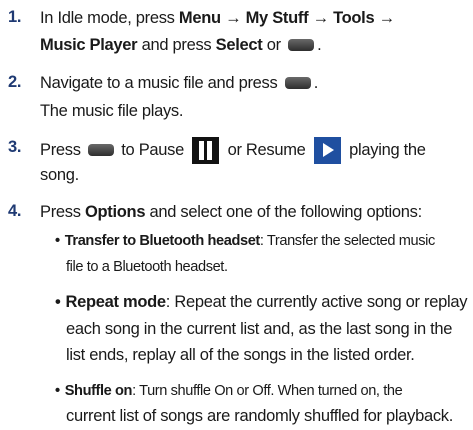 The image size is (473, 430). What do you see at coordinates (239, 45) in the screenshot?
I see `select-keyword: Select` at bounding box center [239, 45].